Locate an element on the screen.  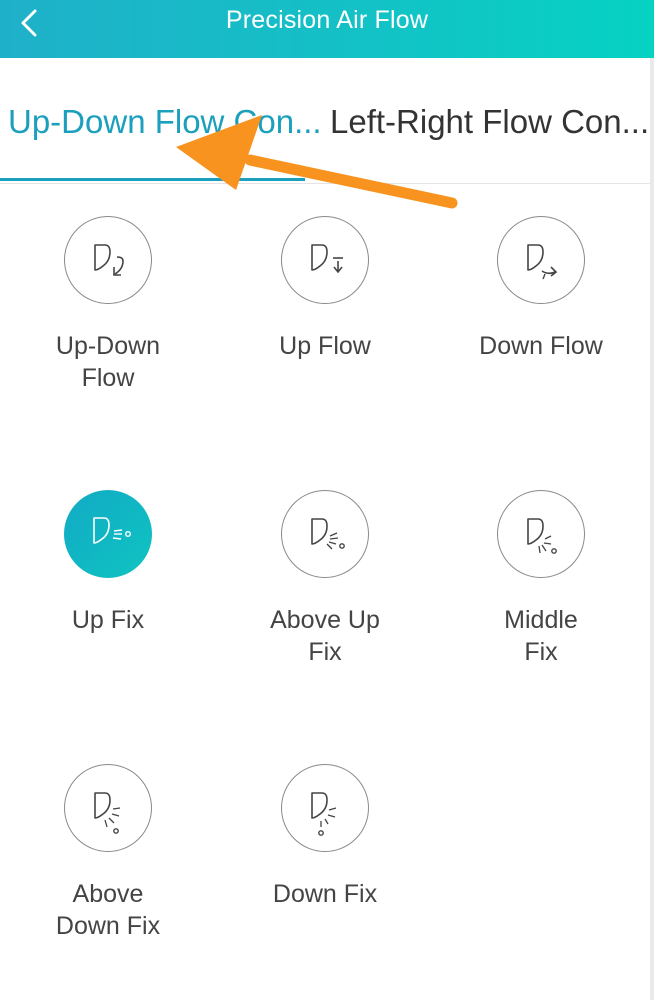
up-flow-icon is located at coordinates (327, 259).